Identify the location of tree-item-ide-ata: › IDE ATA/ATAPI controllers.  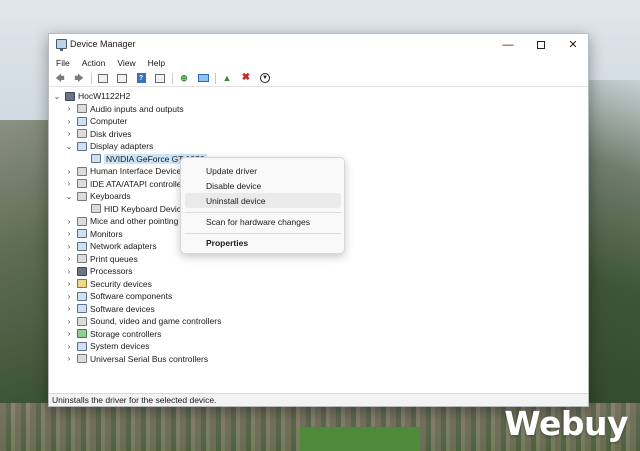
(127, 184).